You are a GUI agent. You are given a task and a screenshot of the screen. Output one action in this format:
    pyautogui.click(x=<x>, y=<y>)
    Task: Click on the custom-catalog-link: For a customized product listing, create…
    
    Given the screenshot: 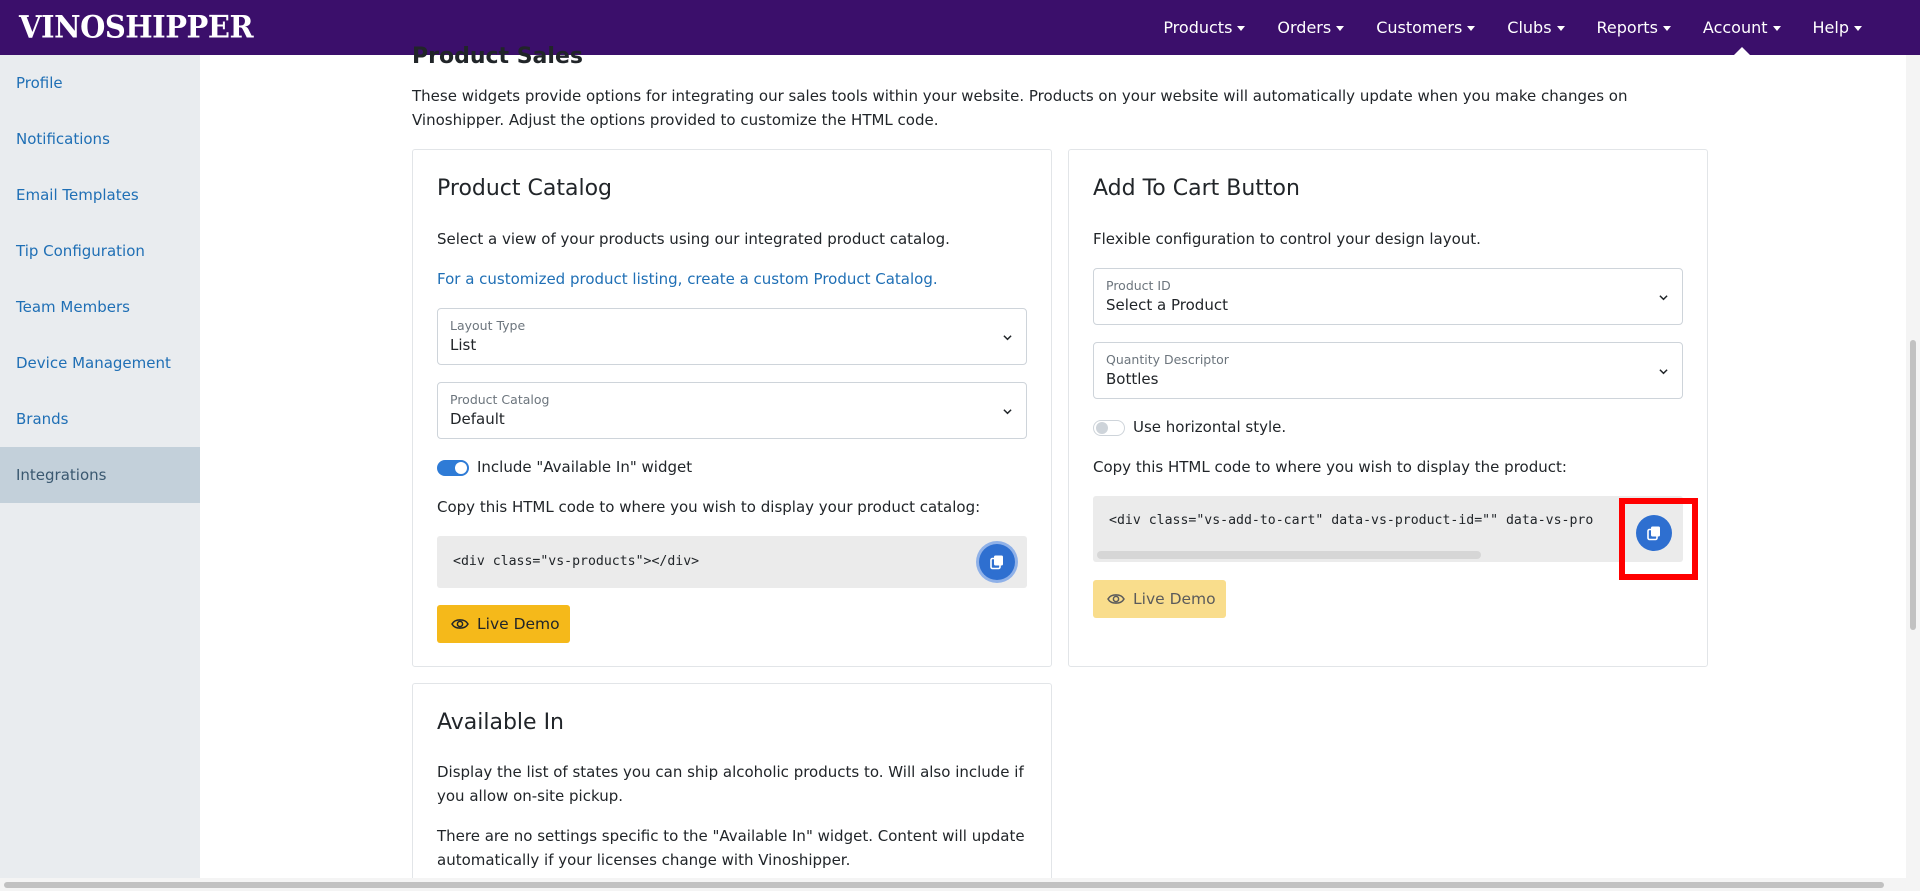 What is the action you would take?
    pyautogui.click(x=687, y=279)
    